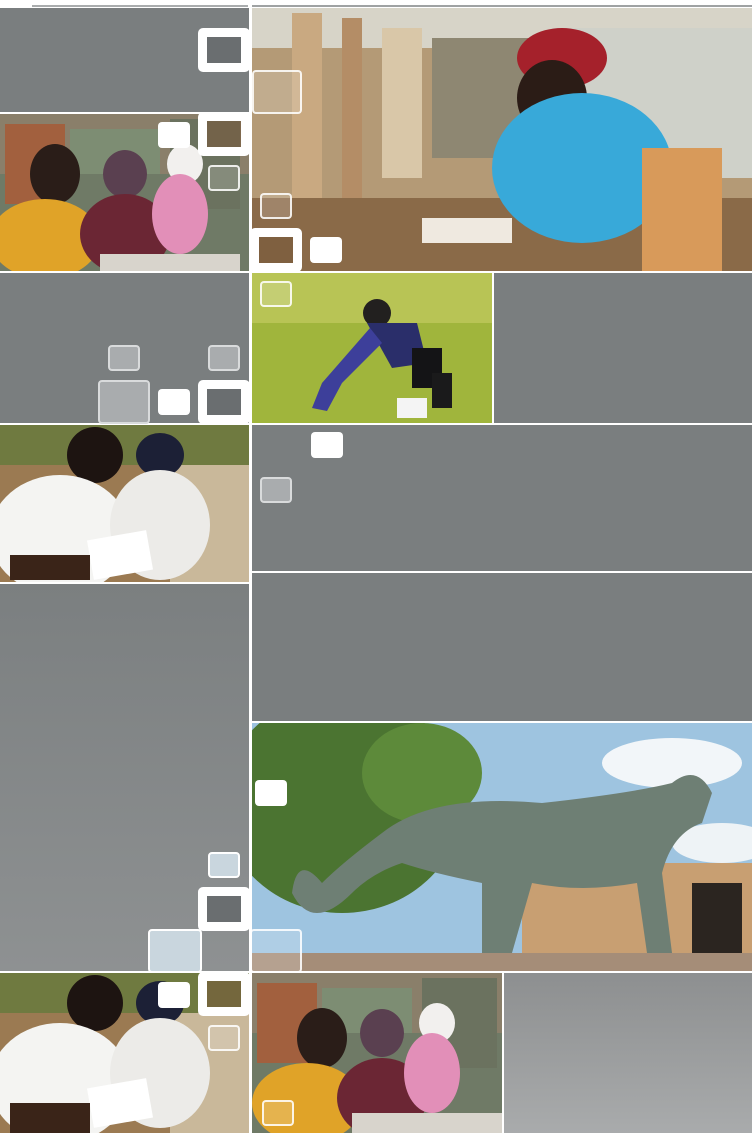 This screenshot has height=1133, width=752. I want to click on photo-leopard-statue, so click(502, 847).